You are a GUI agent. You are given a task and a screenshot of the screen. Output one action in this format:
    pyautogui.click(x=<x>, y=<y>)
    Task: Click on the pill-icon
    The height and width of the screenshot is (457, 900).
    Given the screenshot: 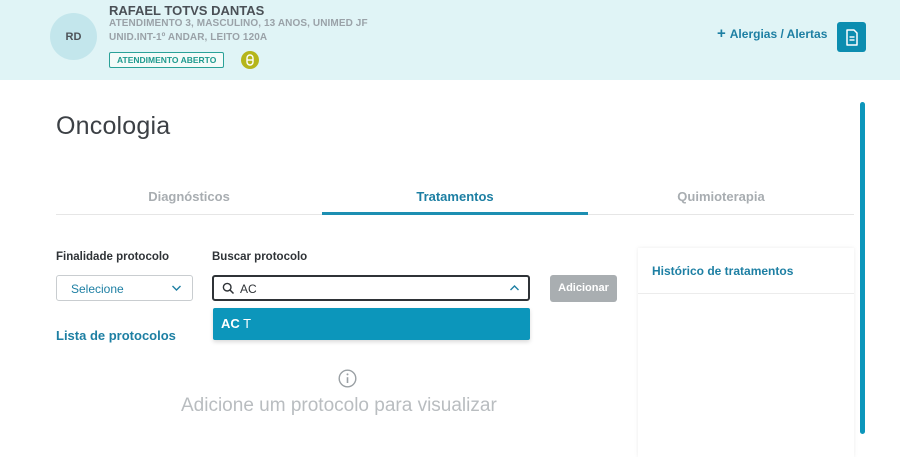 What is the action you would take?
    pyautogui.click(x=250, y=60)
    